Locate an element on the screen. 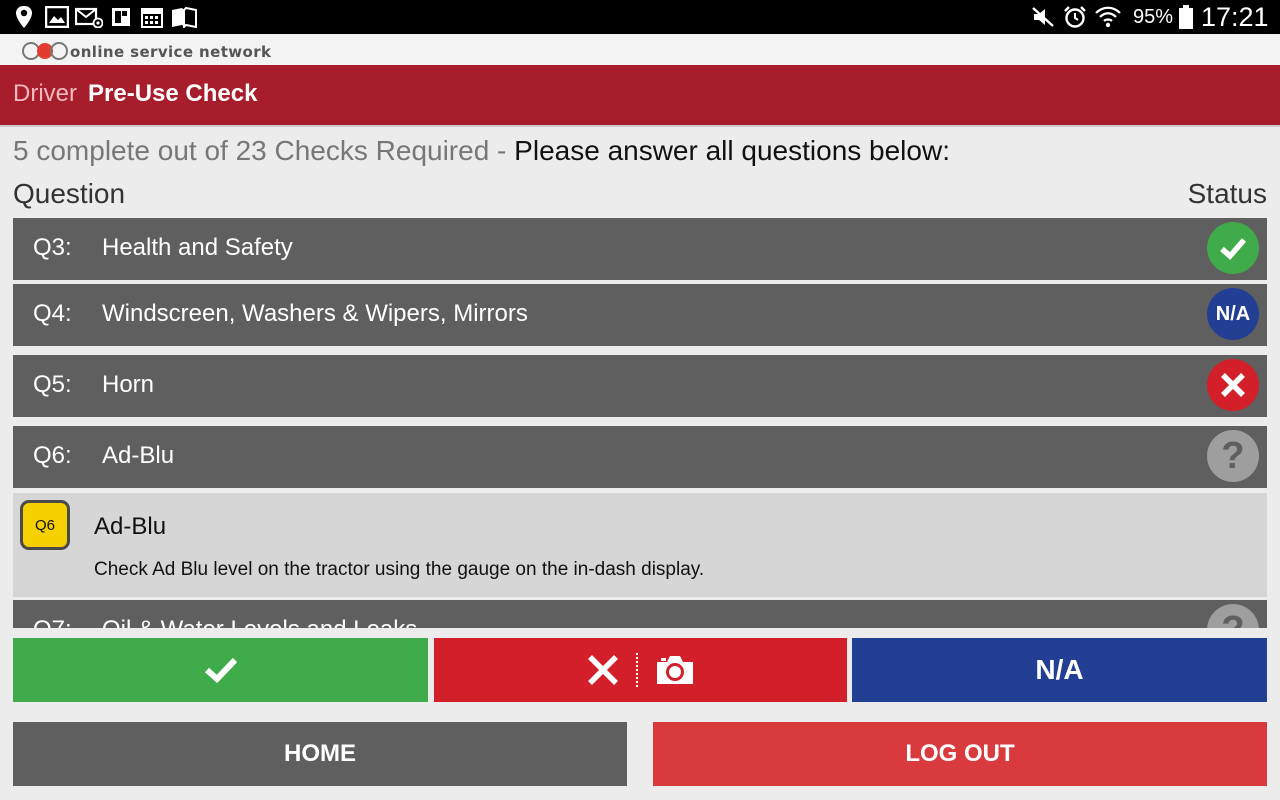 The image size is (1280, 800). question-row-q7: Q7: Oil & Water Levels and Leaks ? is located at coordinates (640, 614).